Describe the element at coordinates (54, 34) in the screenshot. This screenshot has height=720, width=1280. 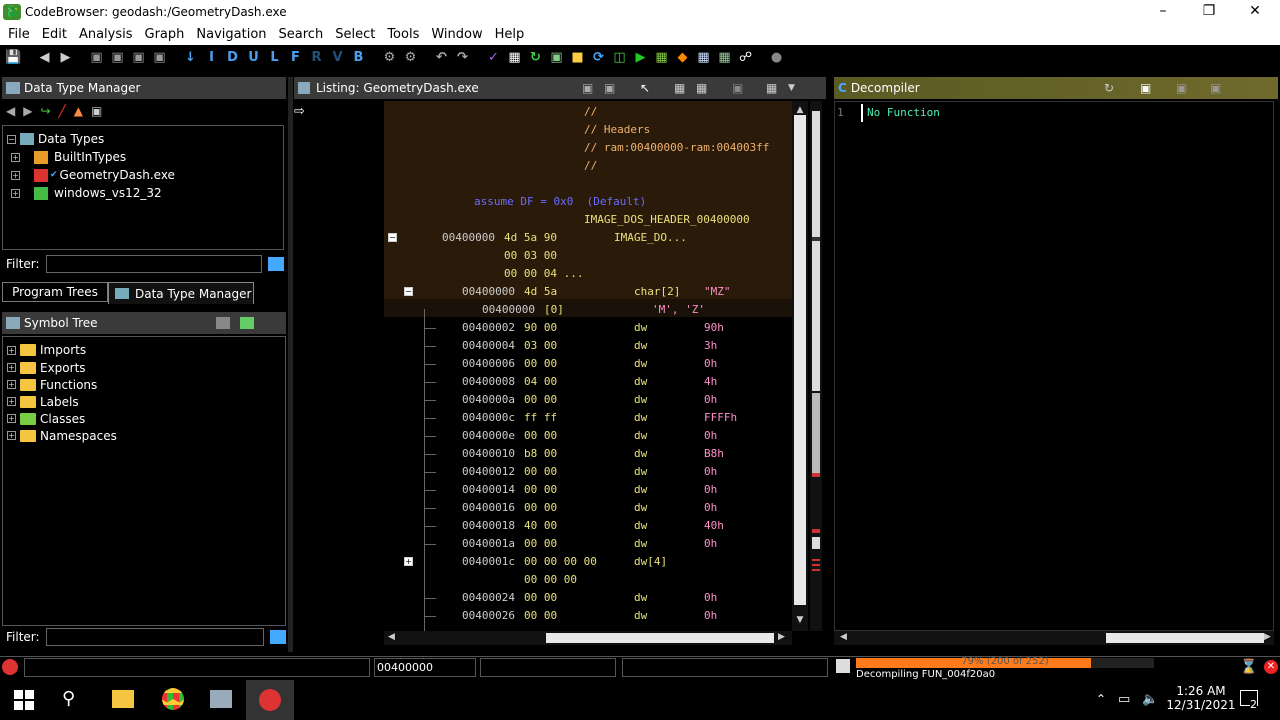
I see `menu-edit: Edit` at that location.